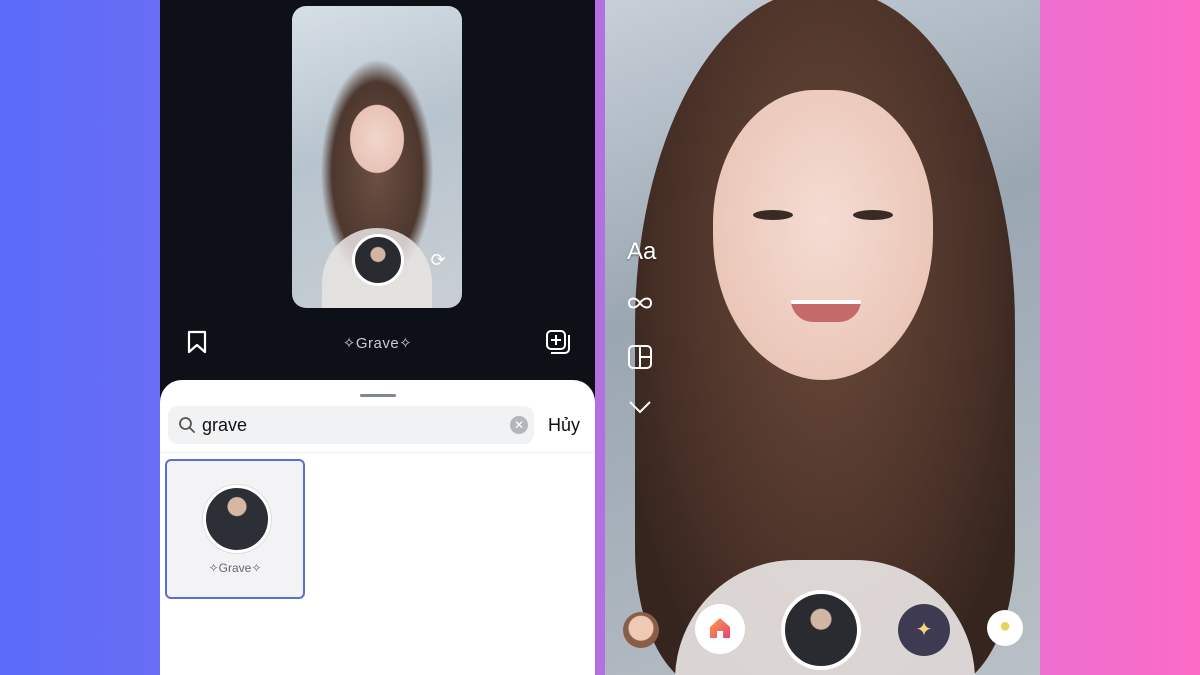 This screenshot has width=1200, height=675. I want to click on duck-icon: ●, so click(1005, 626).